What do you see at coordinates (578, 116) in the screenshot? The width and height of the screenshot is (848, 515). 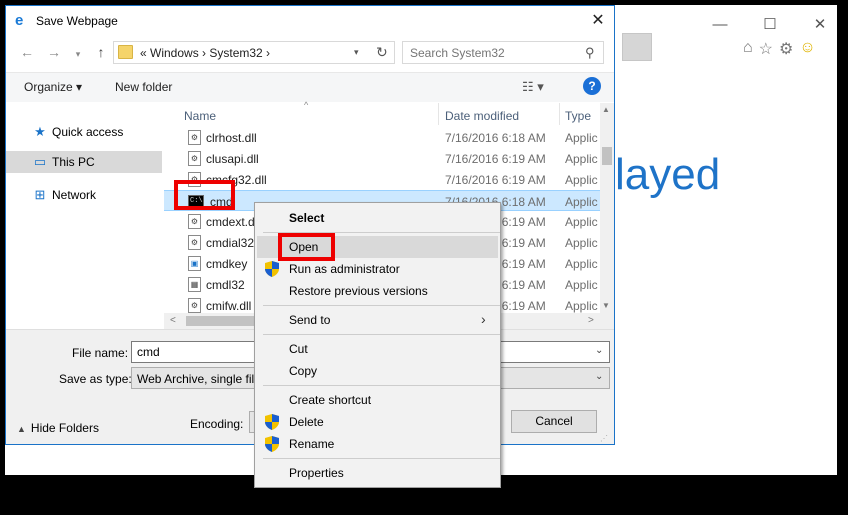 I see `column-header-type: Type` at bounding box center [578, 116].